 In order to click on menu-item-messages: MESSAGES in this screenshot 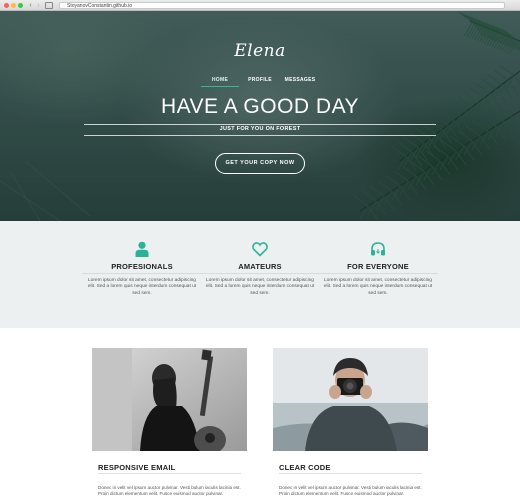, I will do `click(300, 81)`.